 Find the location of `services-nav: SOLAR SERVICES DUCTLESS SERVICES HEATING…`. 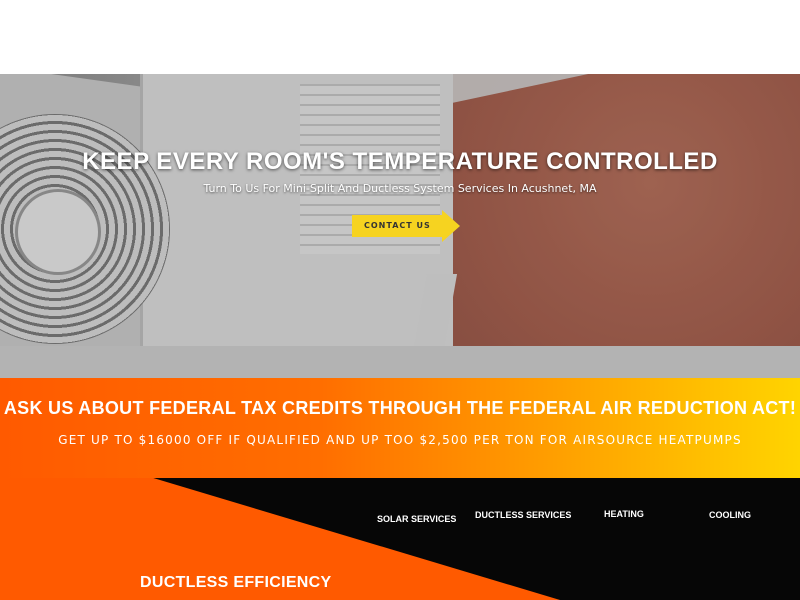

services-nav: SOLAR SERVICES DUCTLESS SERVICES HEATING… is located at coordinates (400, 508).